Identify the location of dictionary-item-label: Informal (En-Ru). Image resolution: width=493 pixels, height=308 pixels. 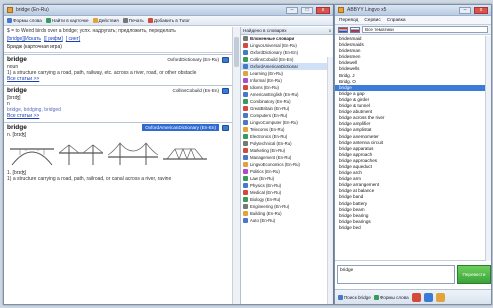
(266, 80).